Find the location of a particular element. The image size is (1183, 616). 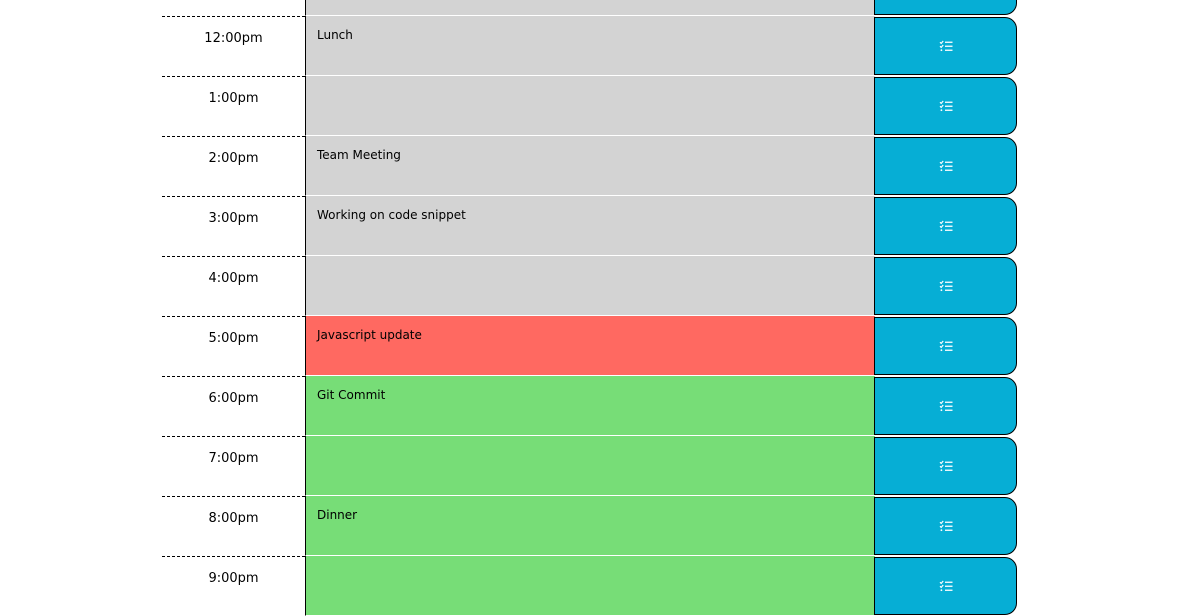

time-block-row: 11:00am is located at coordinates (590, 8).